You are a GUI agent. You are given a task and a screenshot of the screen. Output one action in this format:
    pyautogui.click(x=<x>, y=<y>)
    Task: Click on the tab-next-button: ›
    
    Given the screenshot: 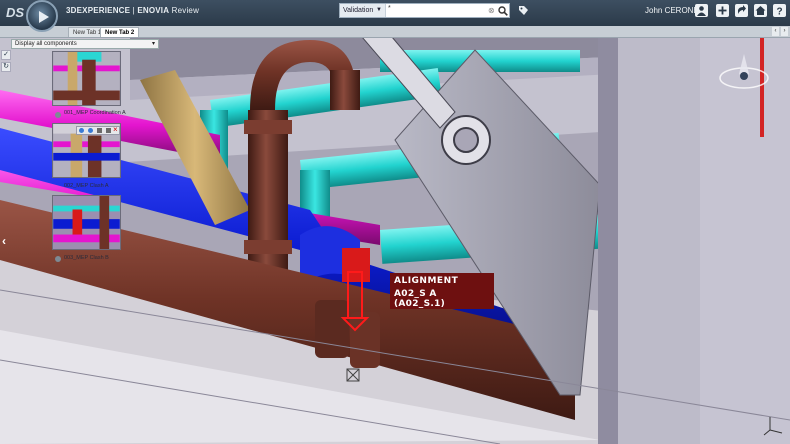 What is the action you would take?
    pyautogui.click(x=784, y=31)
    